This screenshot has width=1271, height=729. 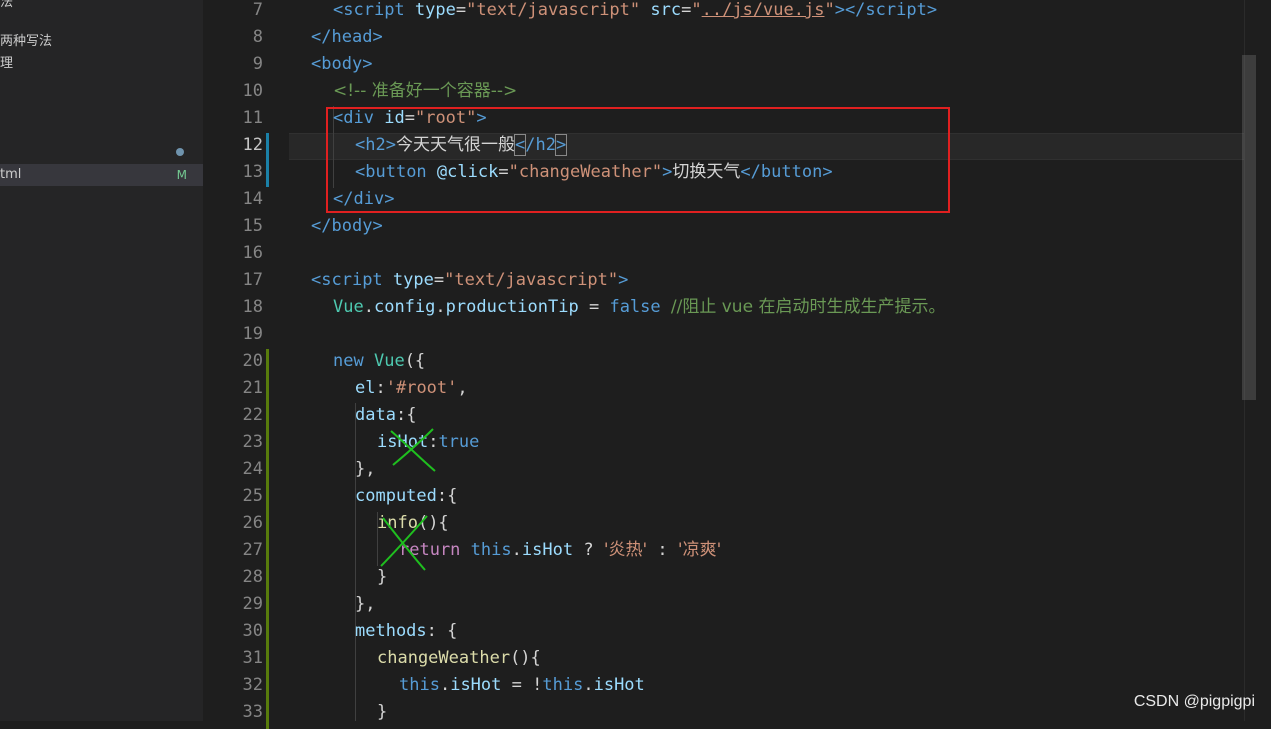 What do you see at coordinates (470, 280) in the screenshot?
I see `code-line-17: <script type="text/javascript">` at bounding box center [470, 280].